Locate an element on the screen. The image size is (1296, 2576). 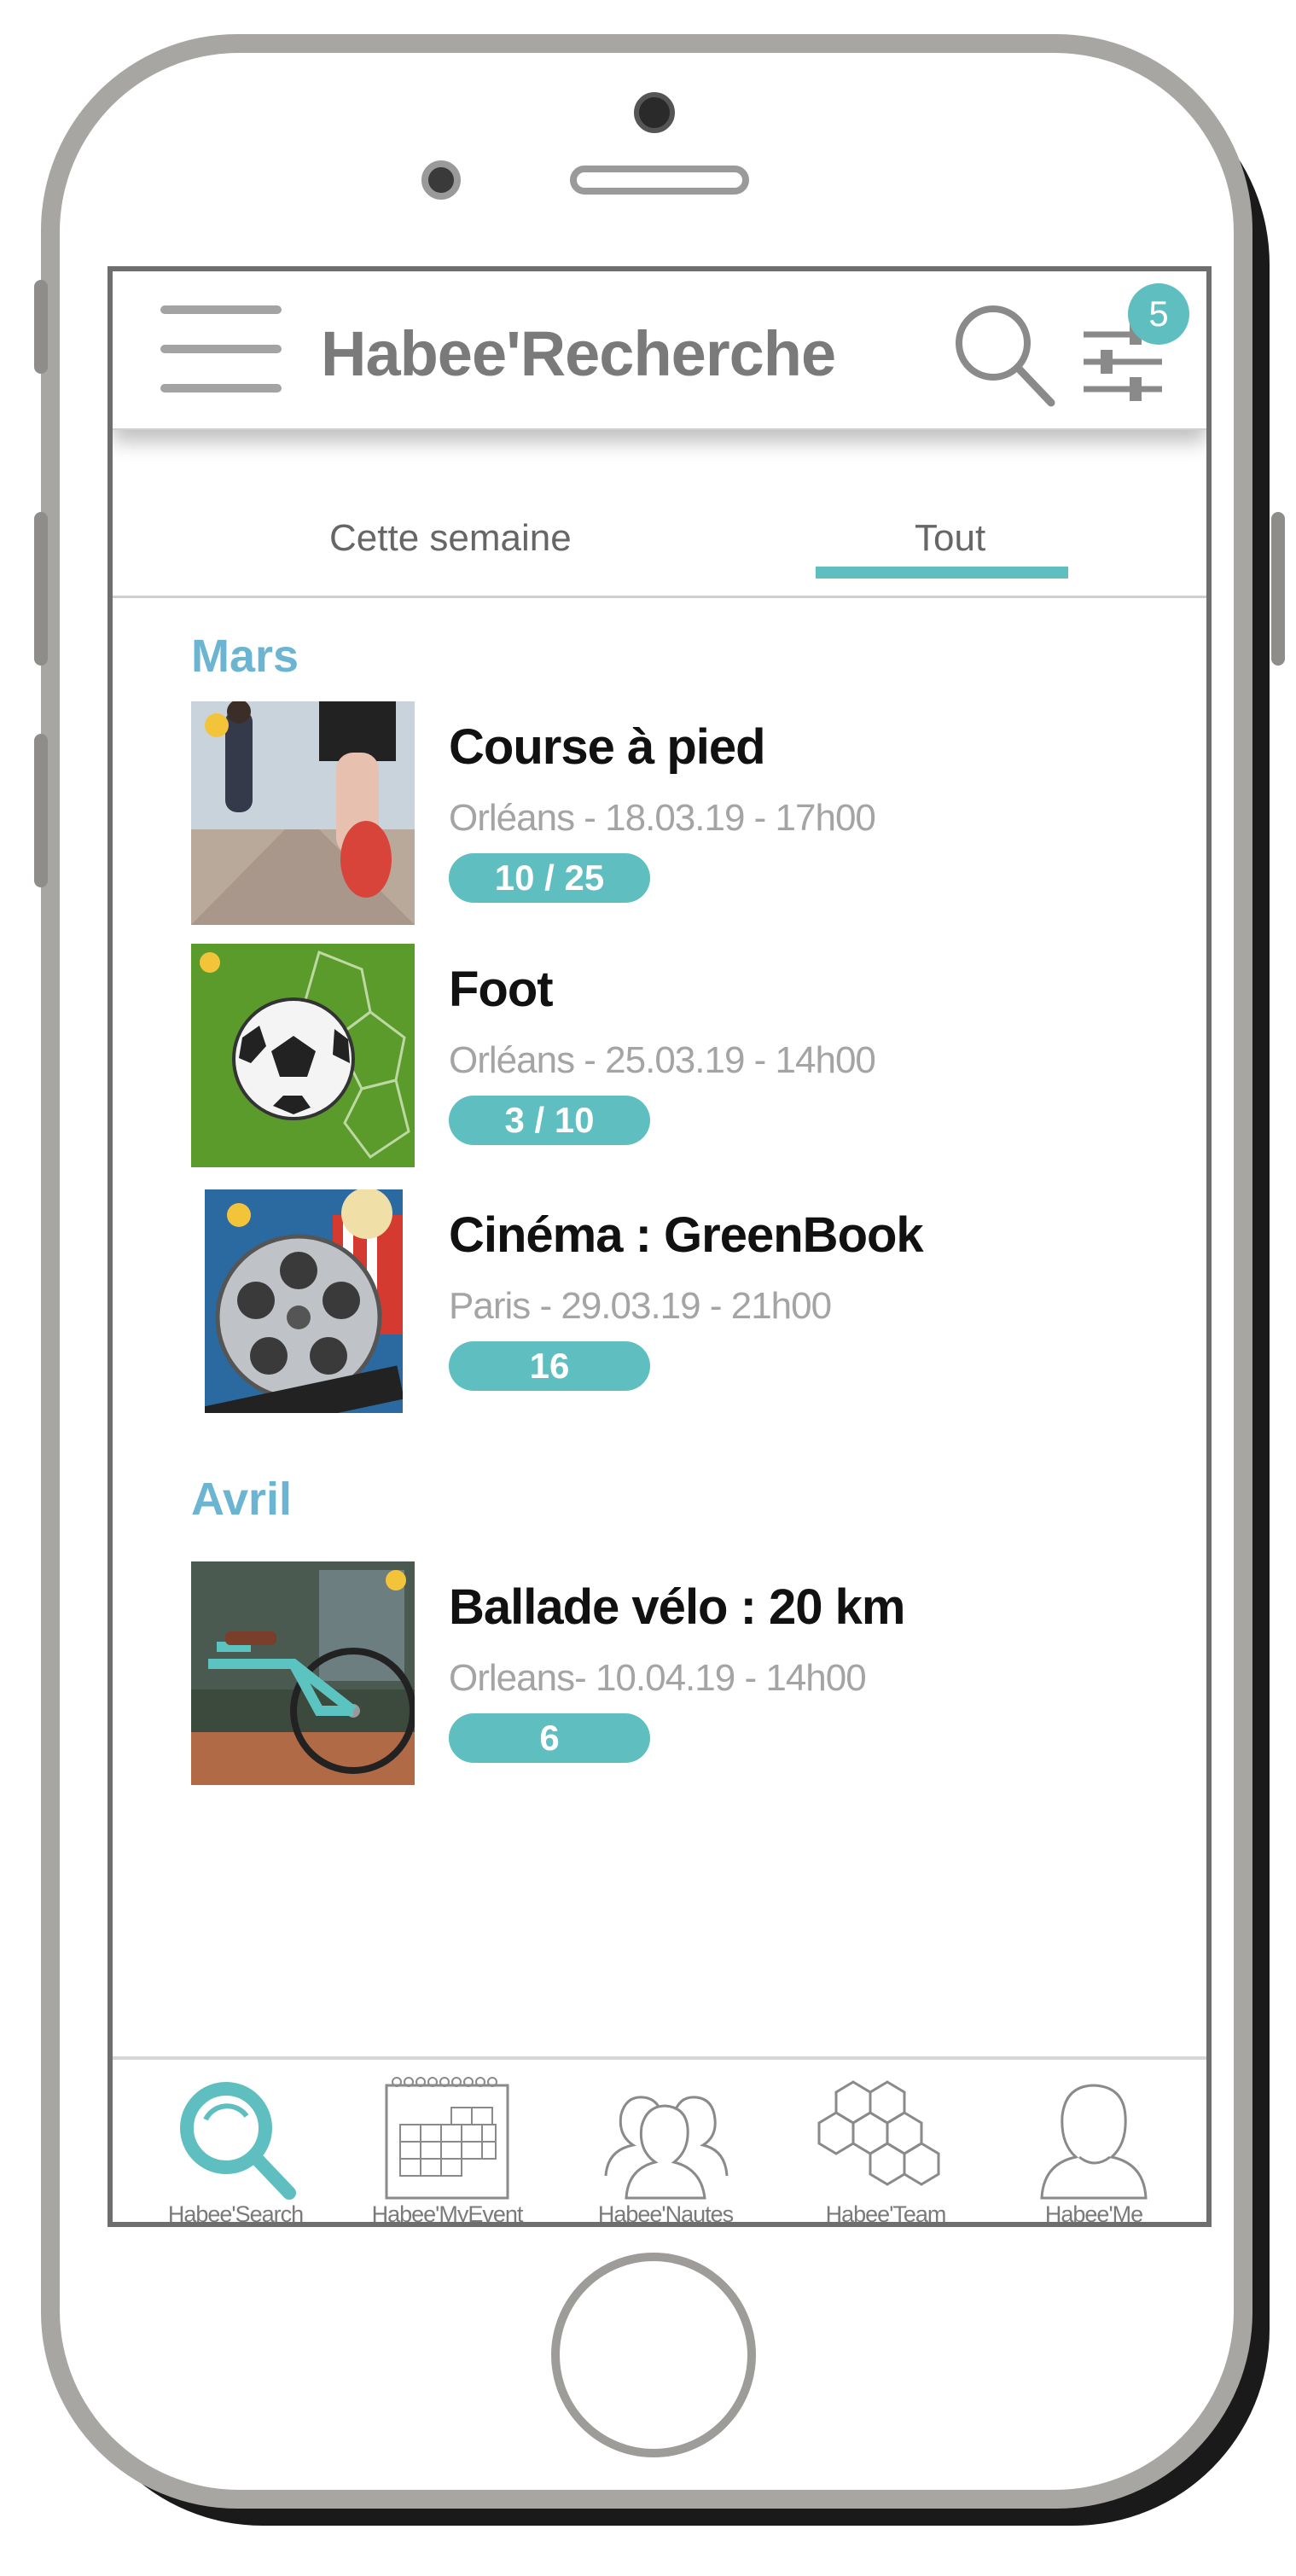
nav-item-search: Habee'Search is located at coordinates (235, 2147).